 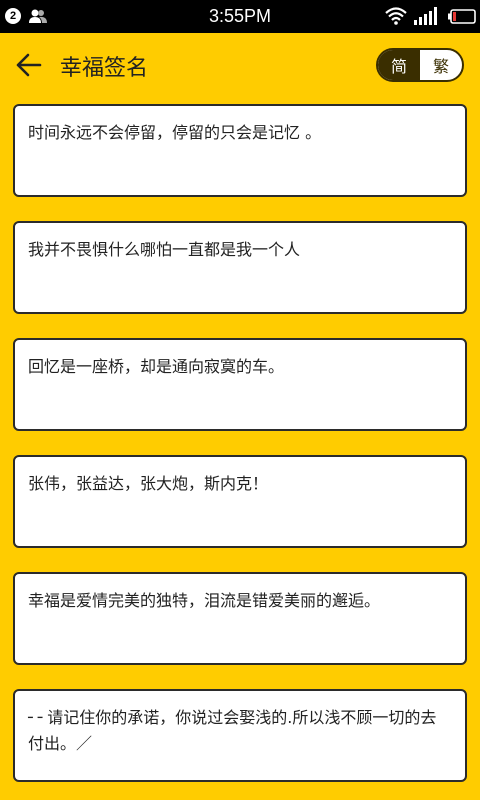 What do you see at coordinates (396, 16) in the screenshot?
I see `wifi-icon` at bounding box center [396, 16].